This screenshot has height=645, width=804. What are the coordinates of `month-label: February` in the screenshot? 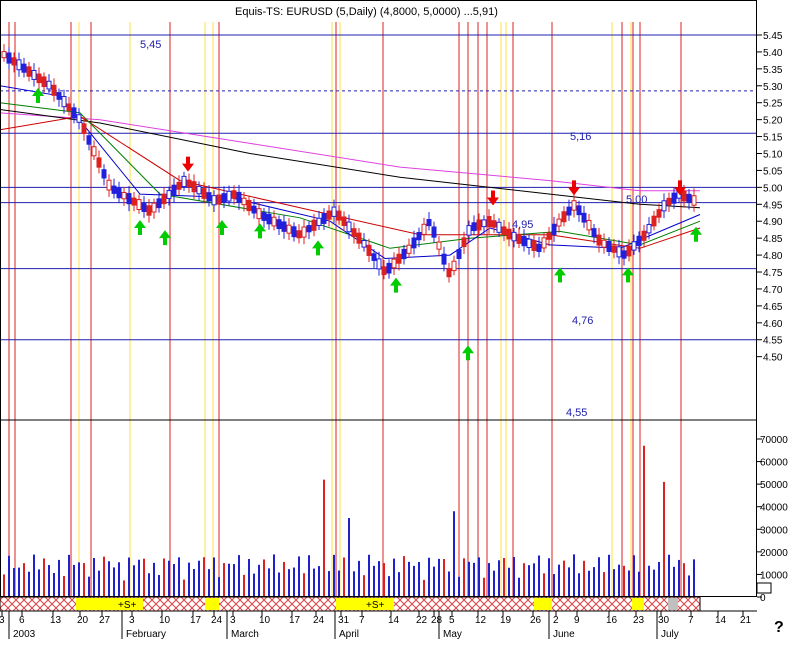 It's located at (146, 634).